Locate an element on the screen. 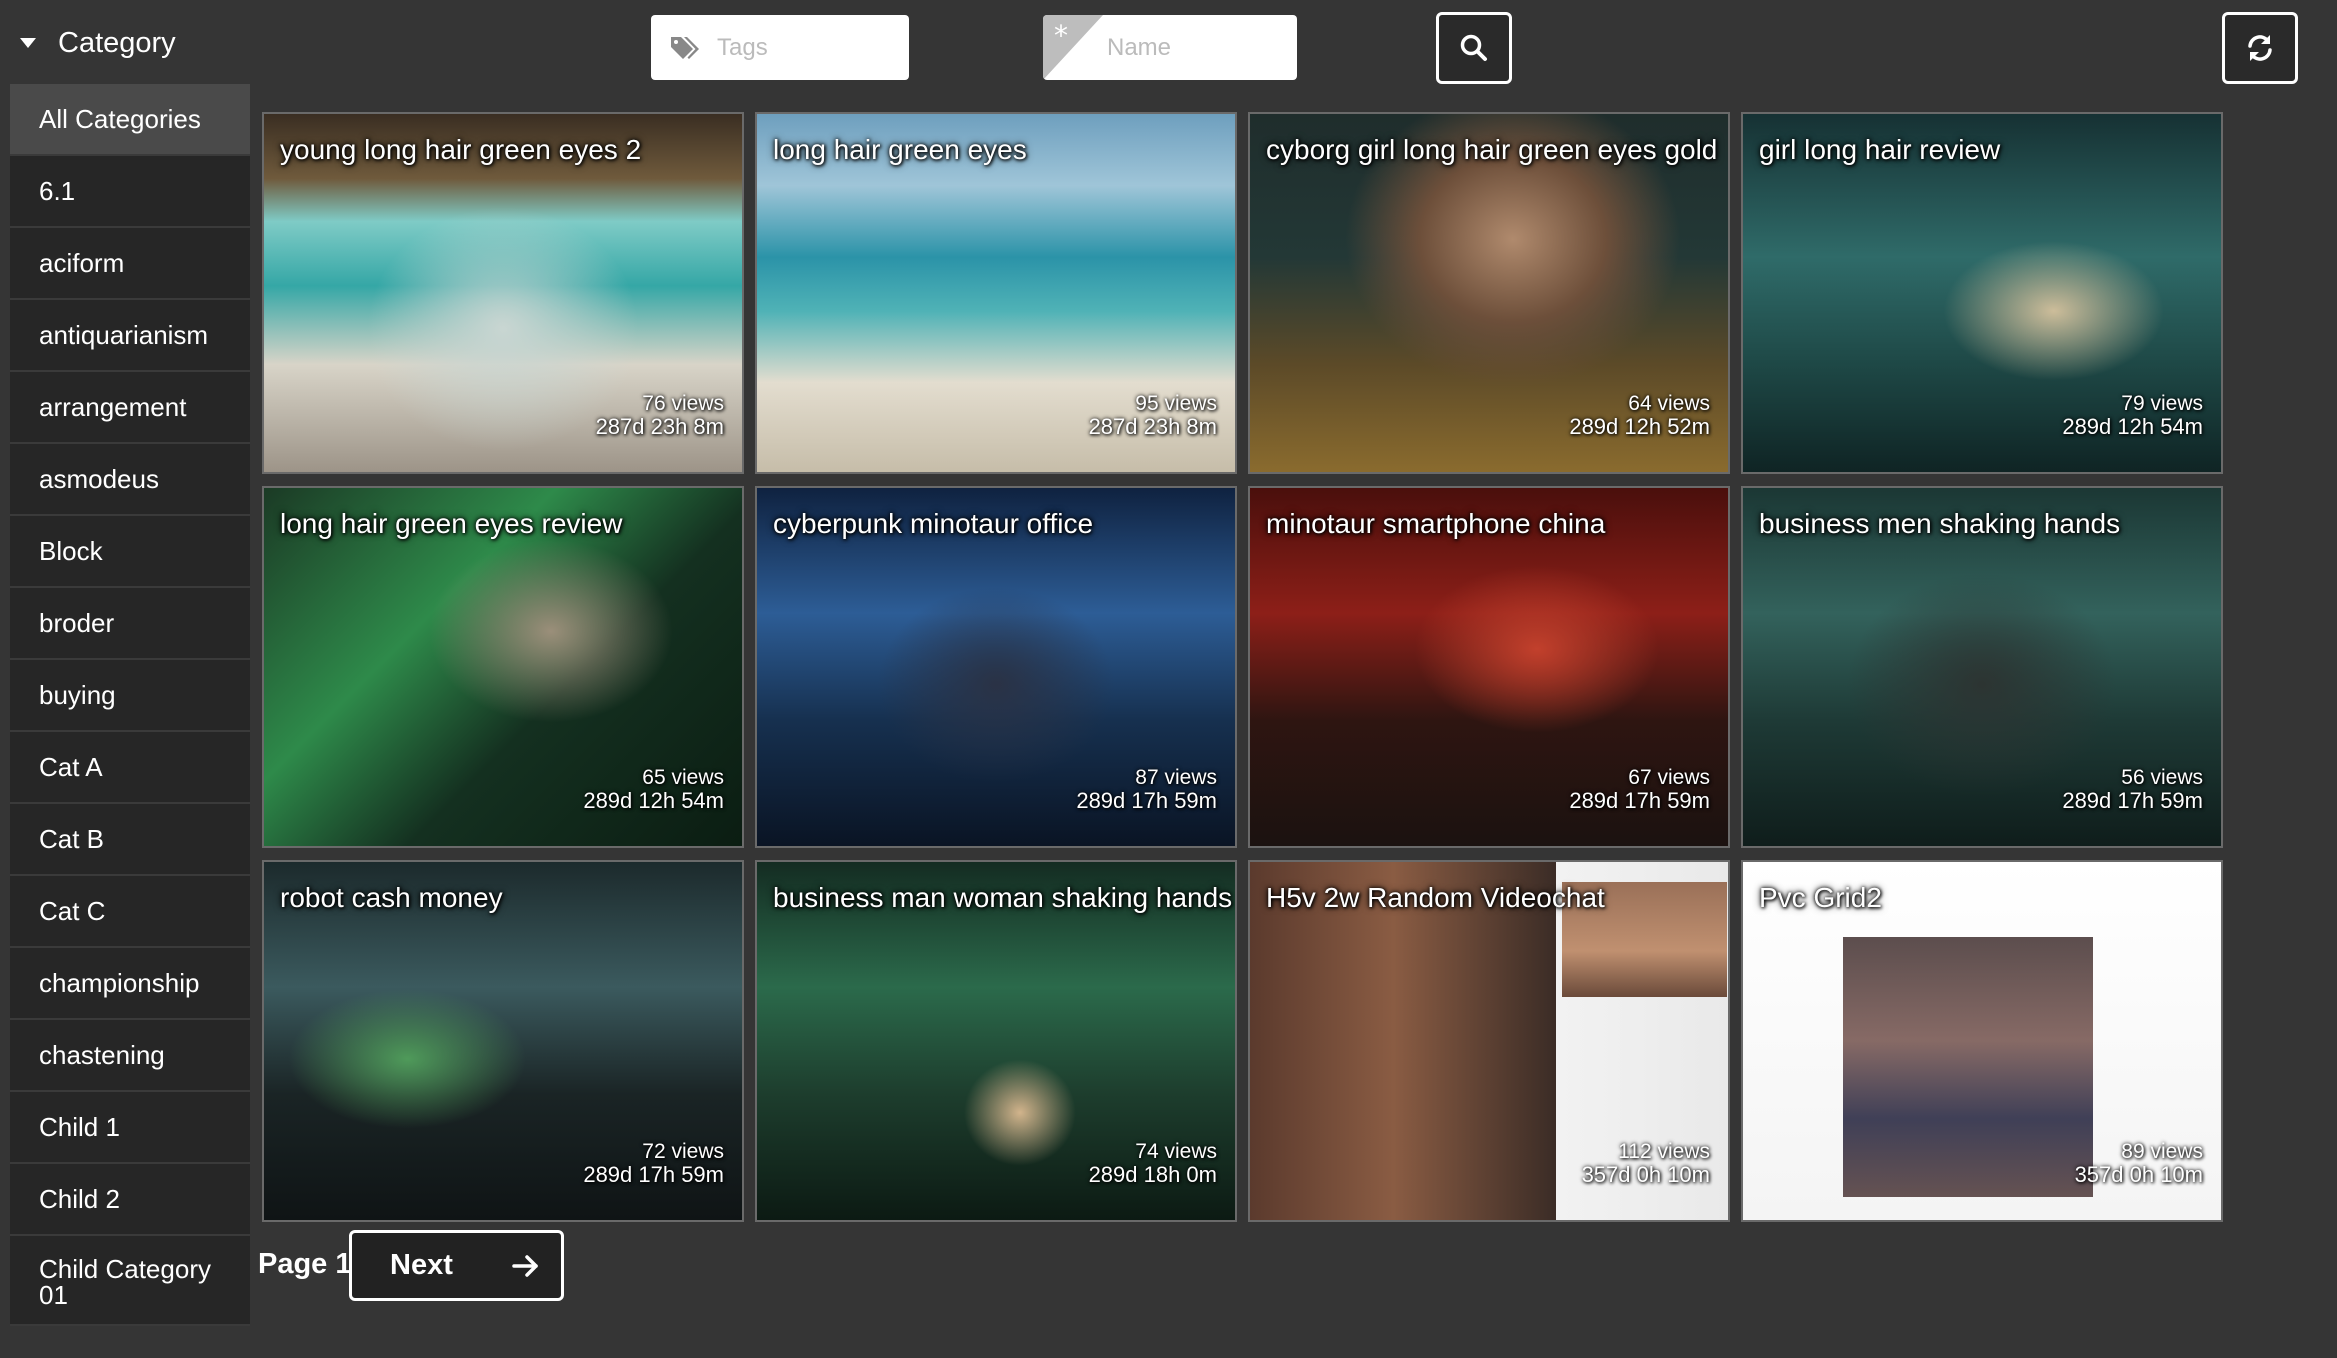 The image size is (2337, 1358). sidebar-item-asmodeus: asmodeus is located at coordinates (130, 480).